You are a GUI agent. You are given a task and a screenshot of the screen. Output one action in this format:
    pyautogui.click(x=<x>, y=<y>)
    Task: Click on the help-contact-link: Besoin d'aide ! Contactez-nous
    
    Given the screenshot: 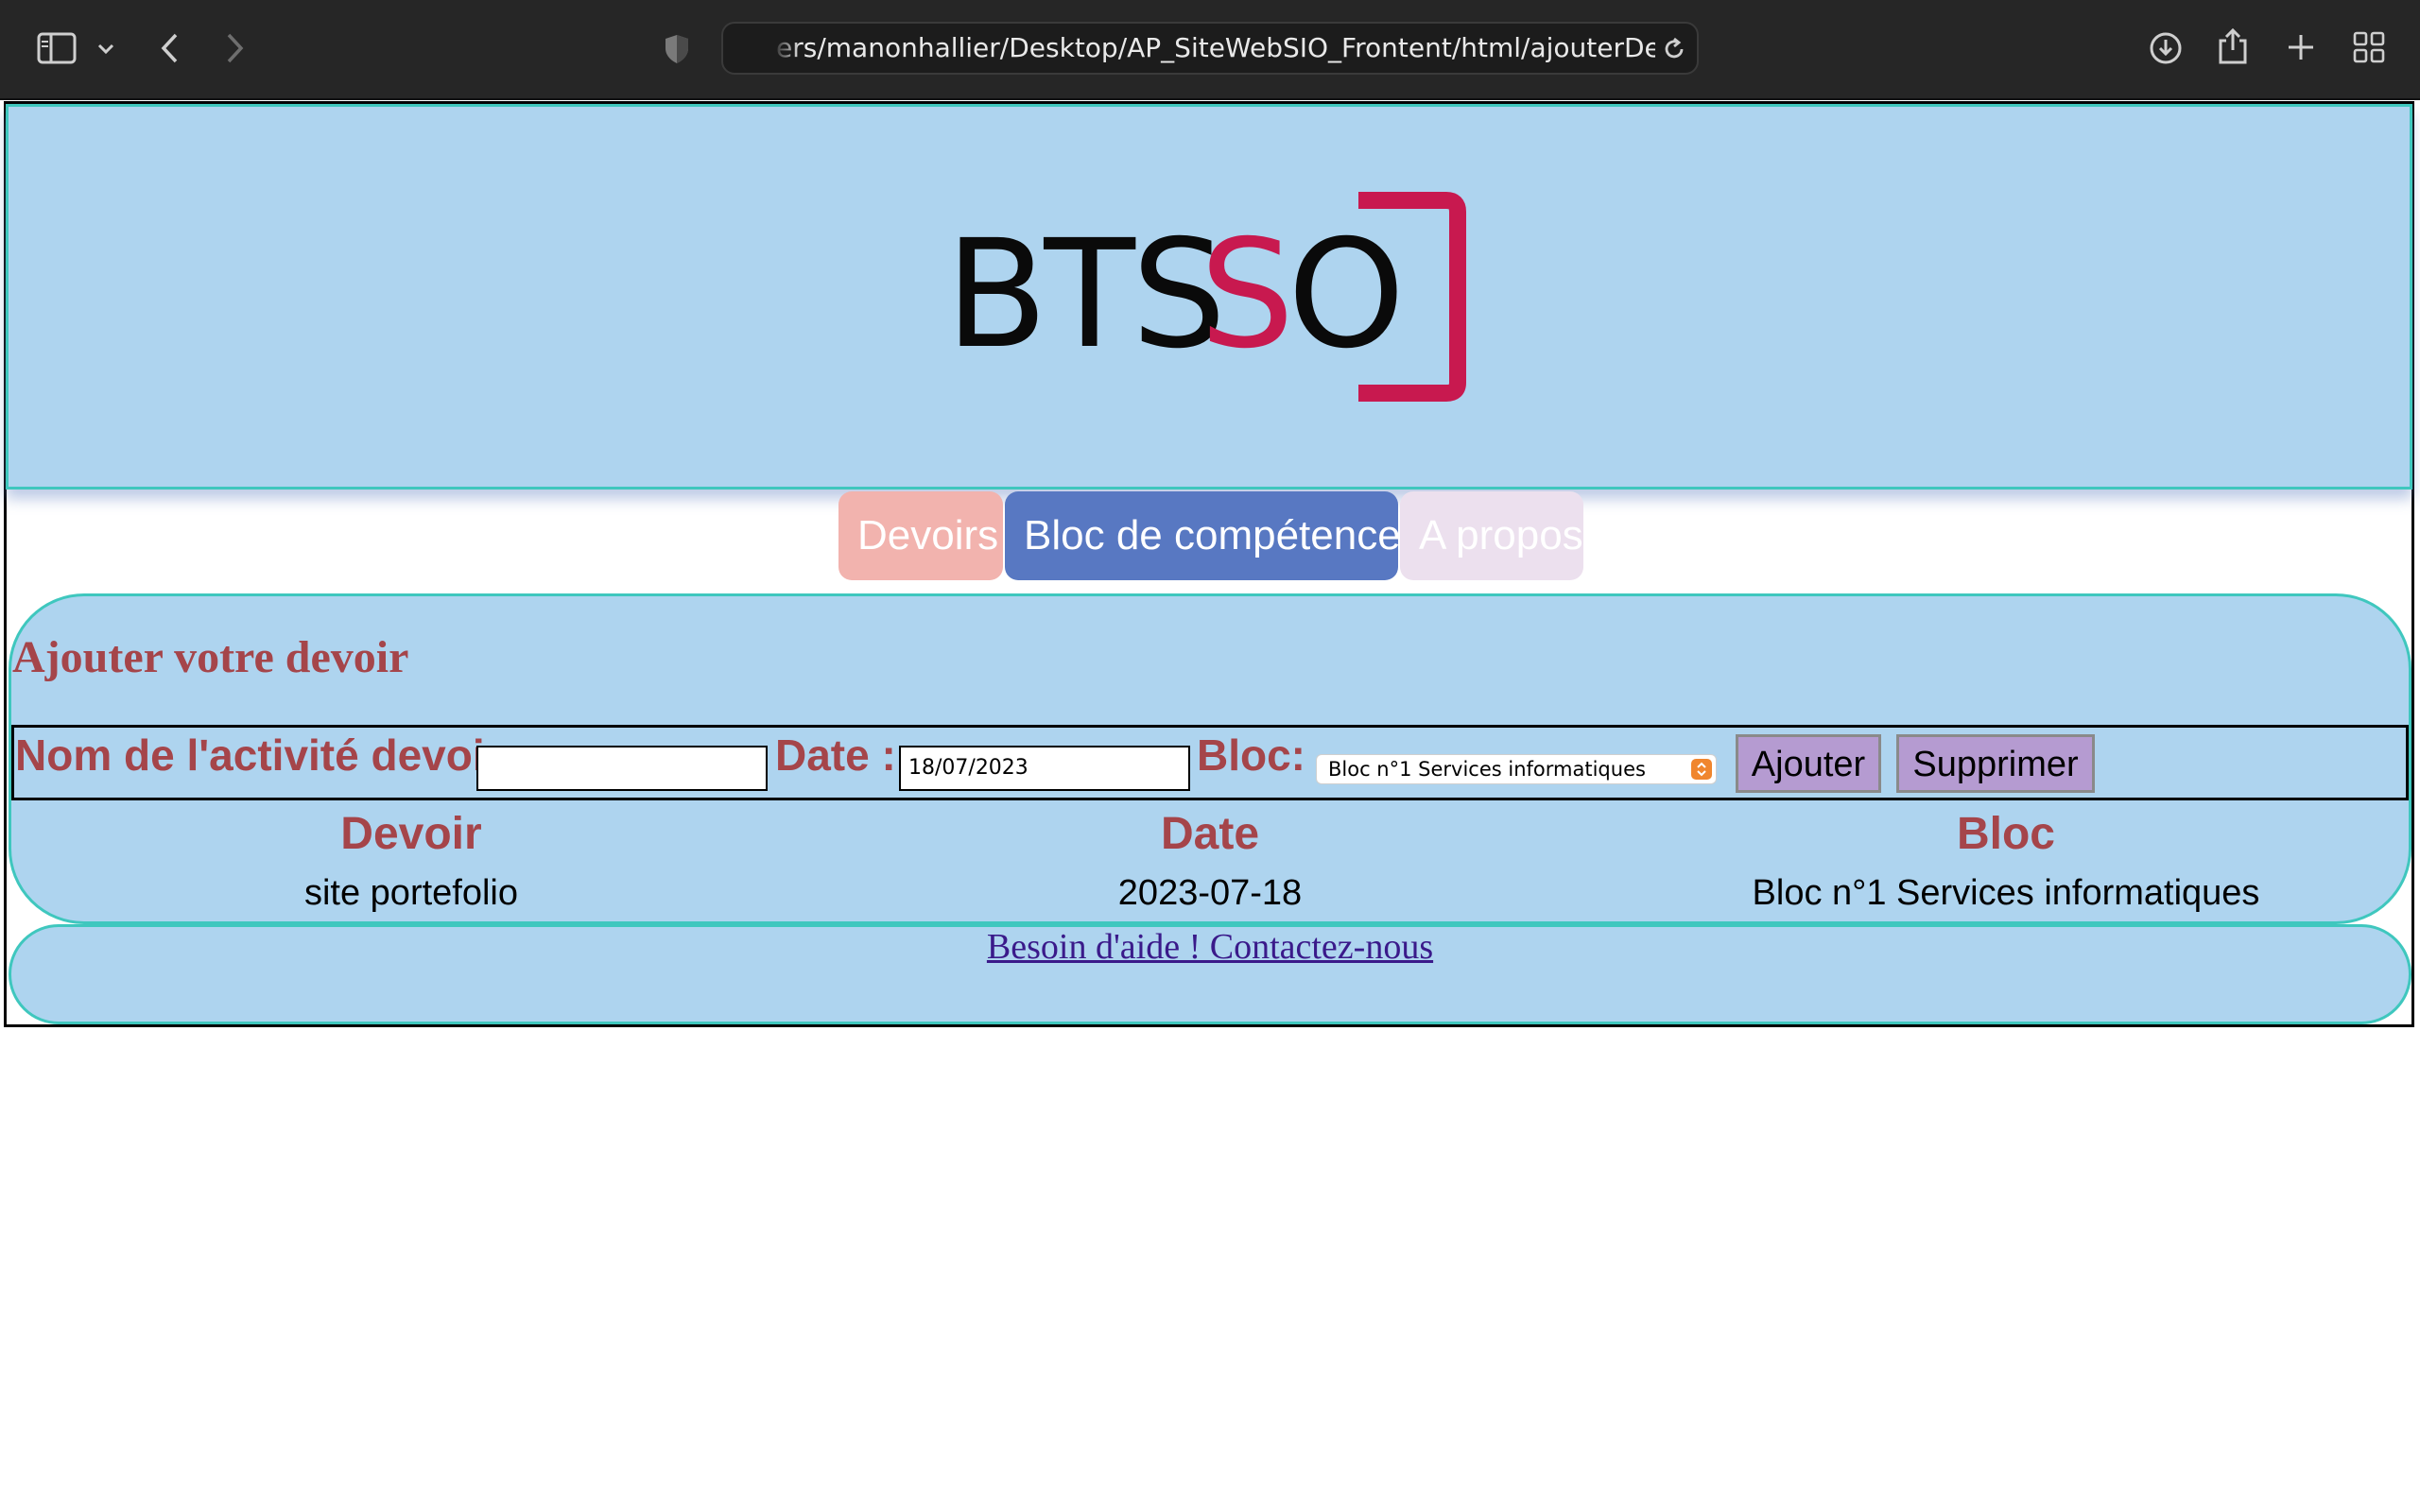 What is the action you would take?
    pyautogui.click(x=1210, y=947)
    